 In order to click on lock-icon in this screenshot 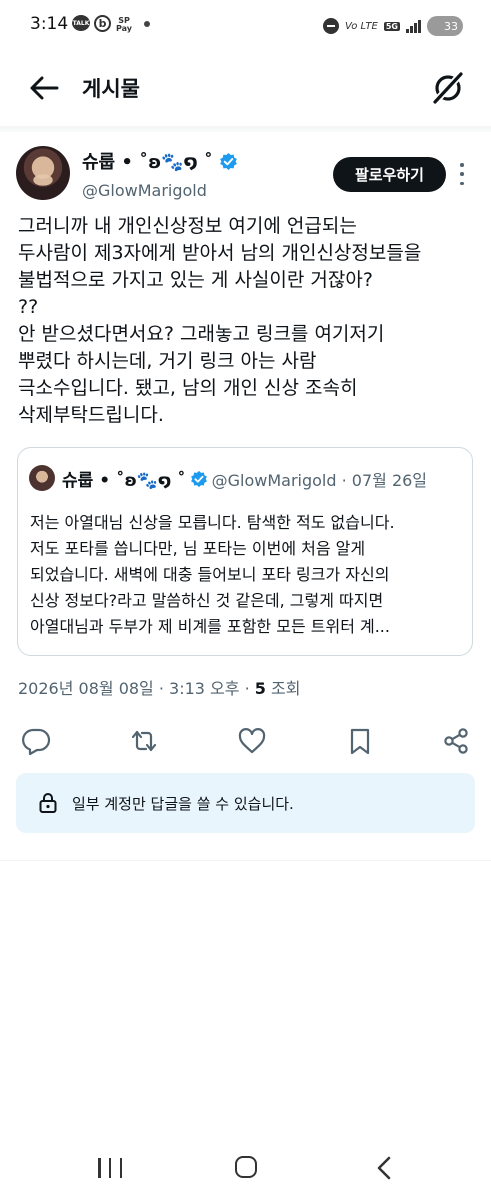, I will do `click(48, 803)`.